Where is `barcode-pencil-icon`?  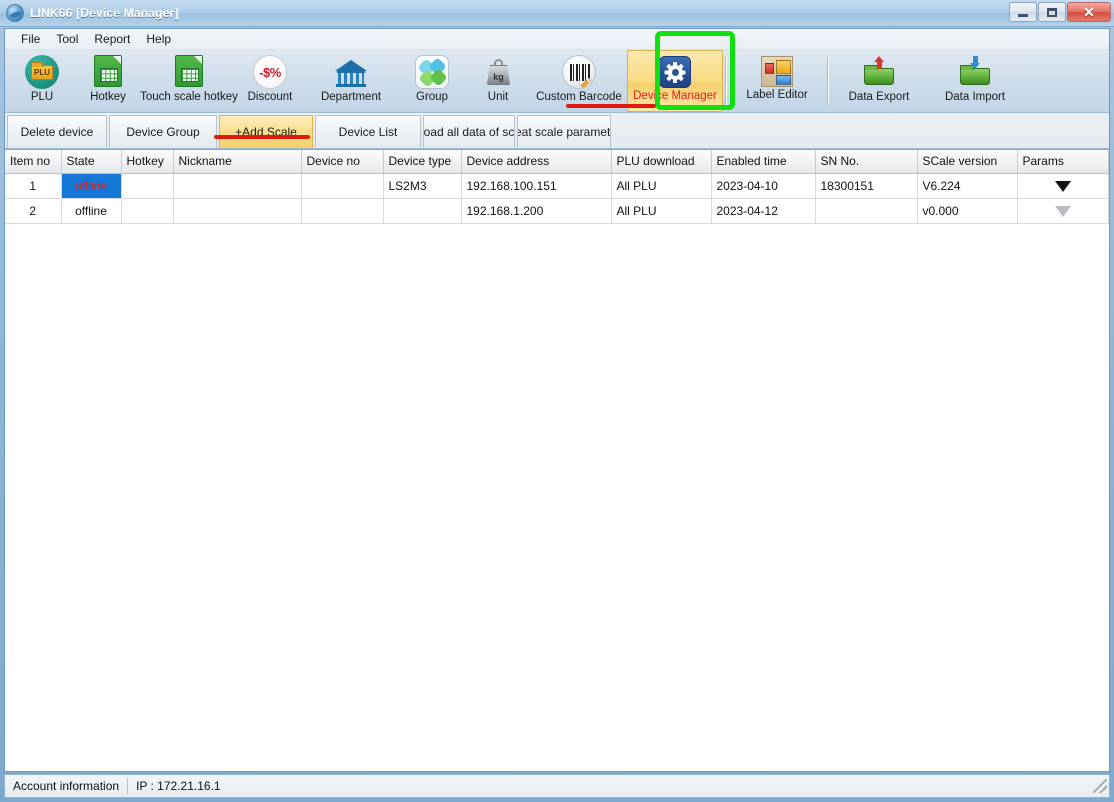 barcode-pencil-icon is located at coordinates (579, 72).